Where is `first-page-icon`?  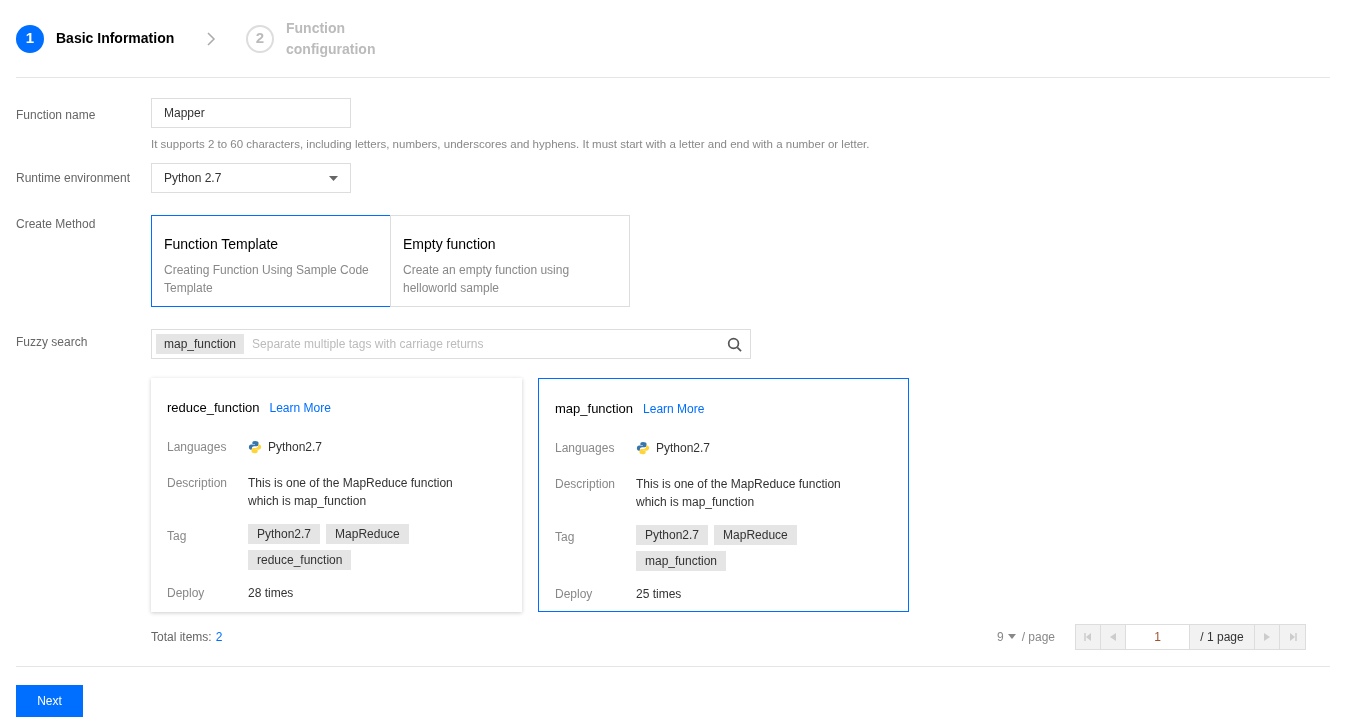
first-page-icon is located at coordinates (1088, 636).